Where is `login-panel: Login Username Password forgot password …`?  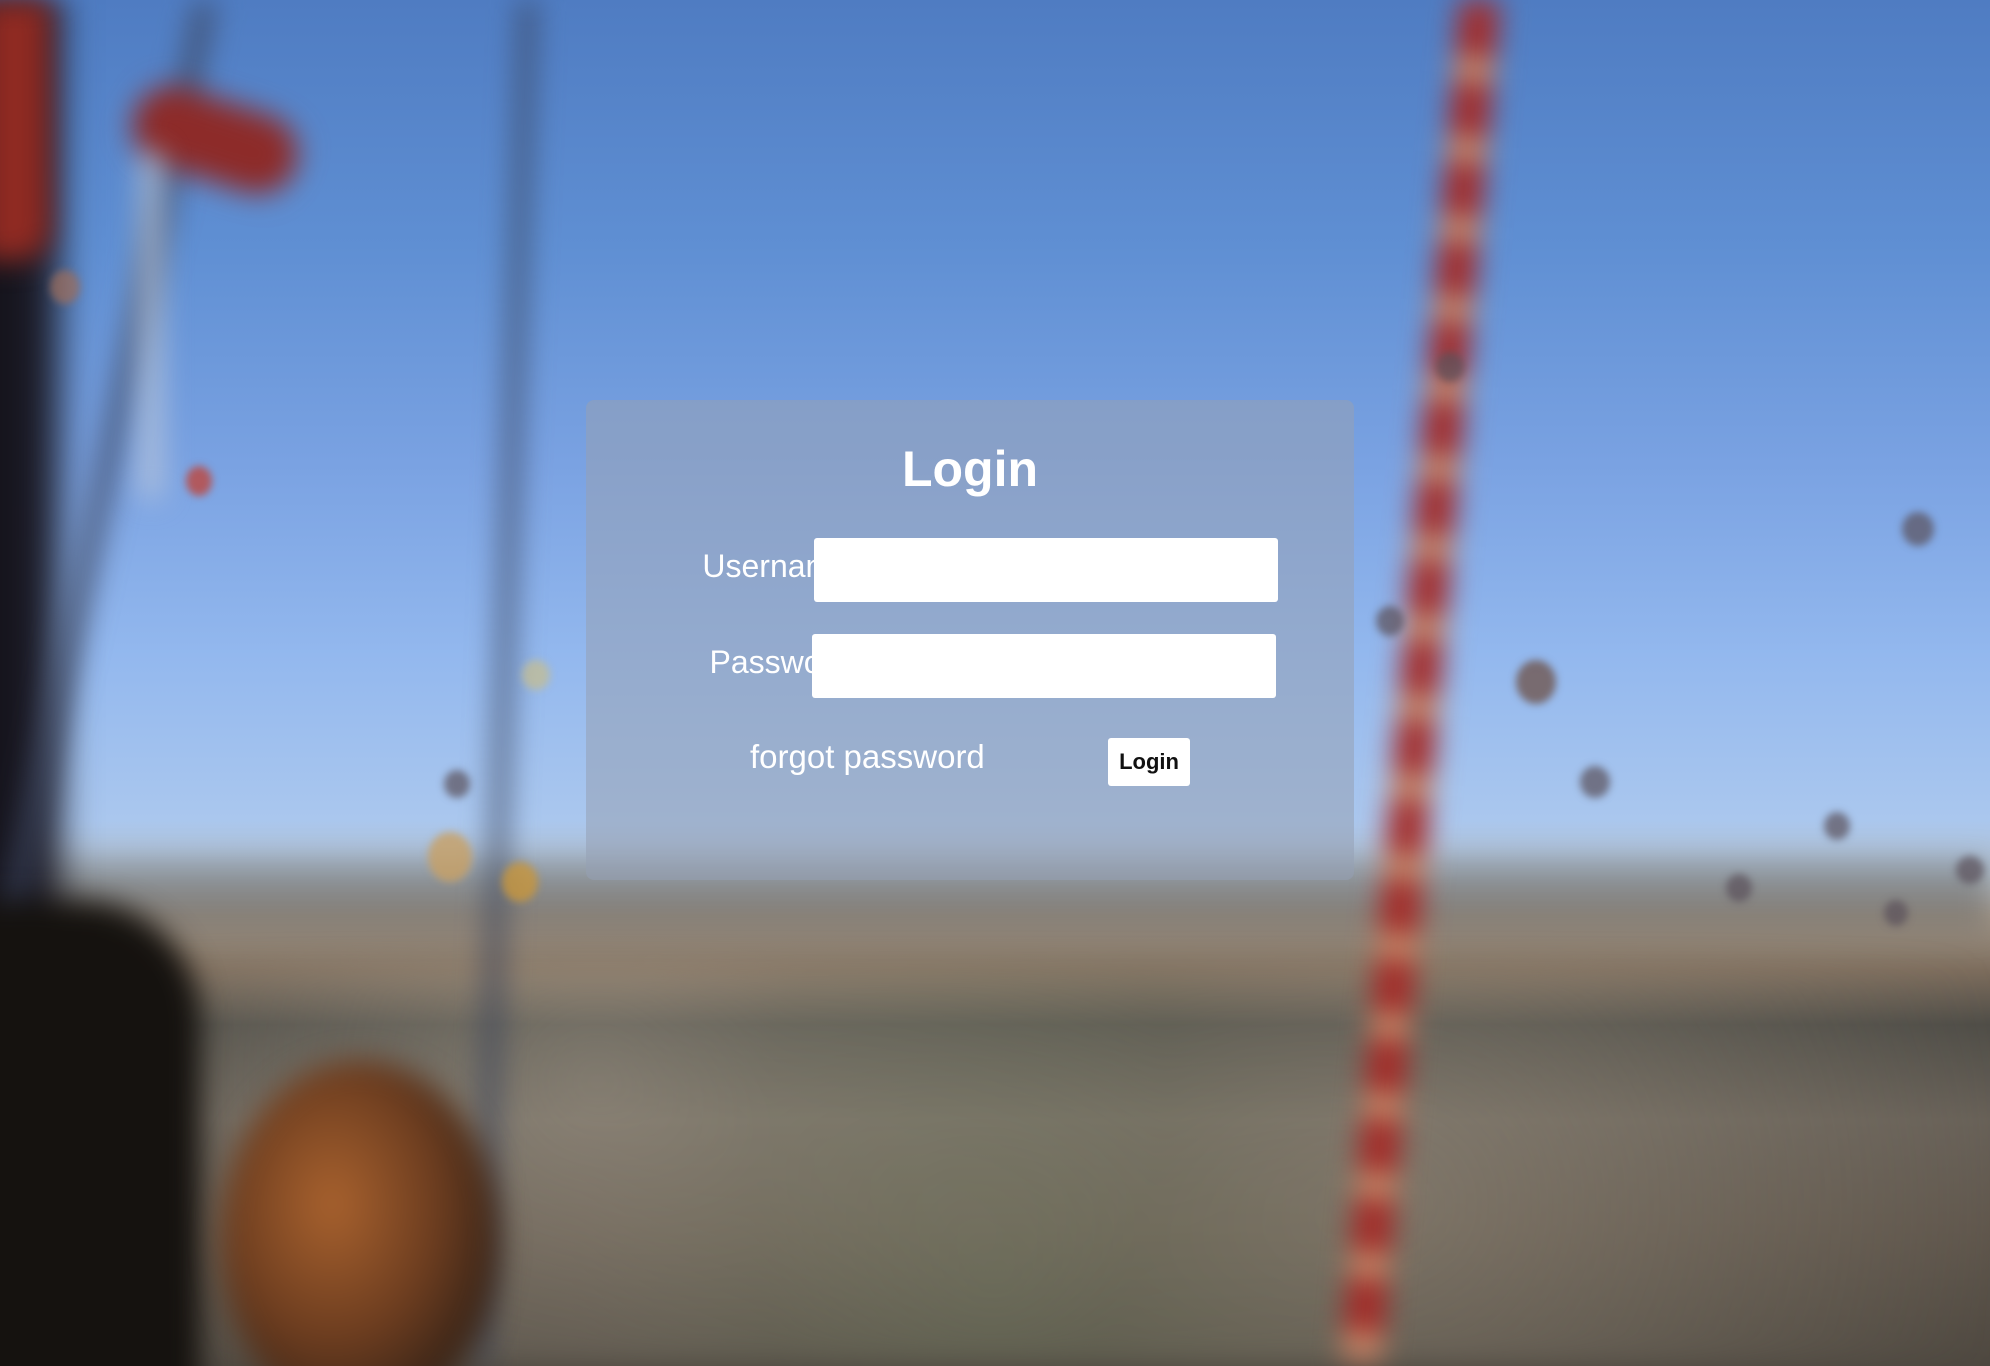
login-panel: Login Username Password forgot password … is located at coordinates (970, 640).